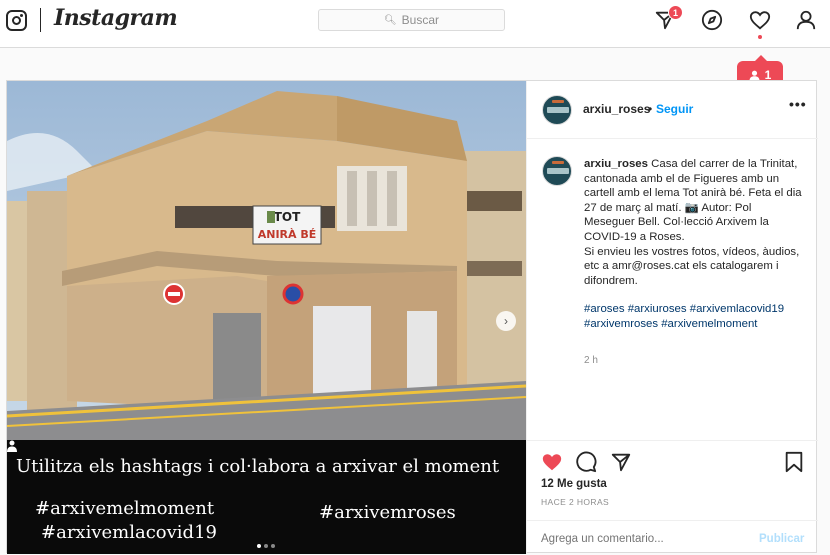 This screenshot has width=830, height=555. What do you see at coordinates (575, 502) in the screenshot?
I see `post-time-ago: HACE 2 HORAS` at bounding box center [575, 502].